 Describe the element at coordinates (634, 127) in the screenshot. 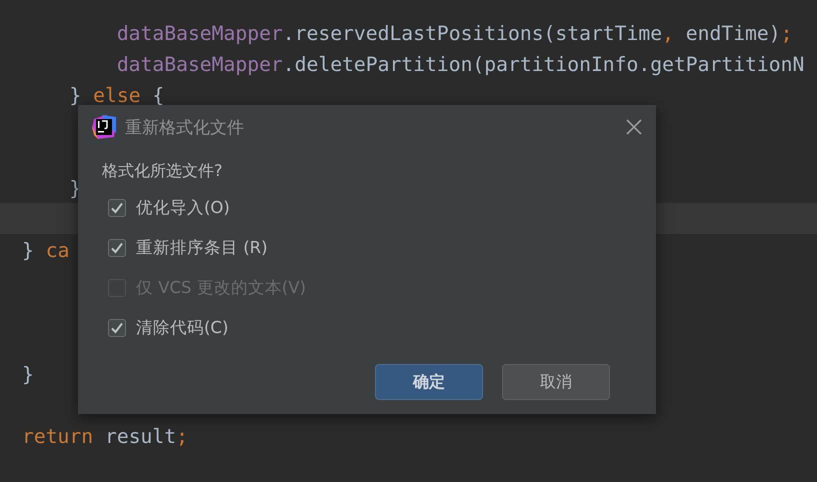

I see `close-icon` at that location.